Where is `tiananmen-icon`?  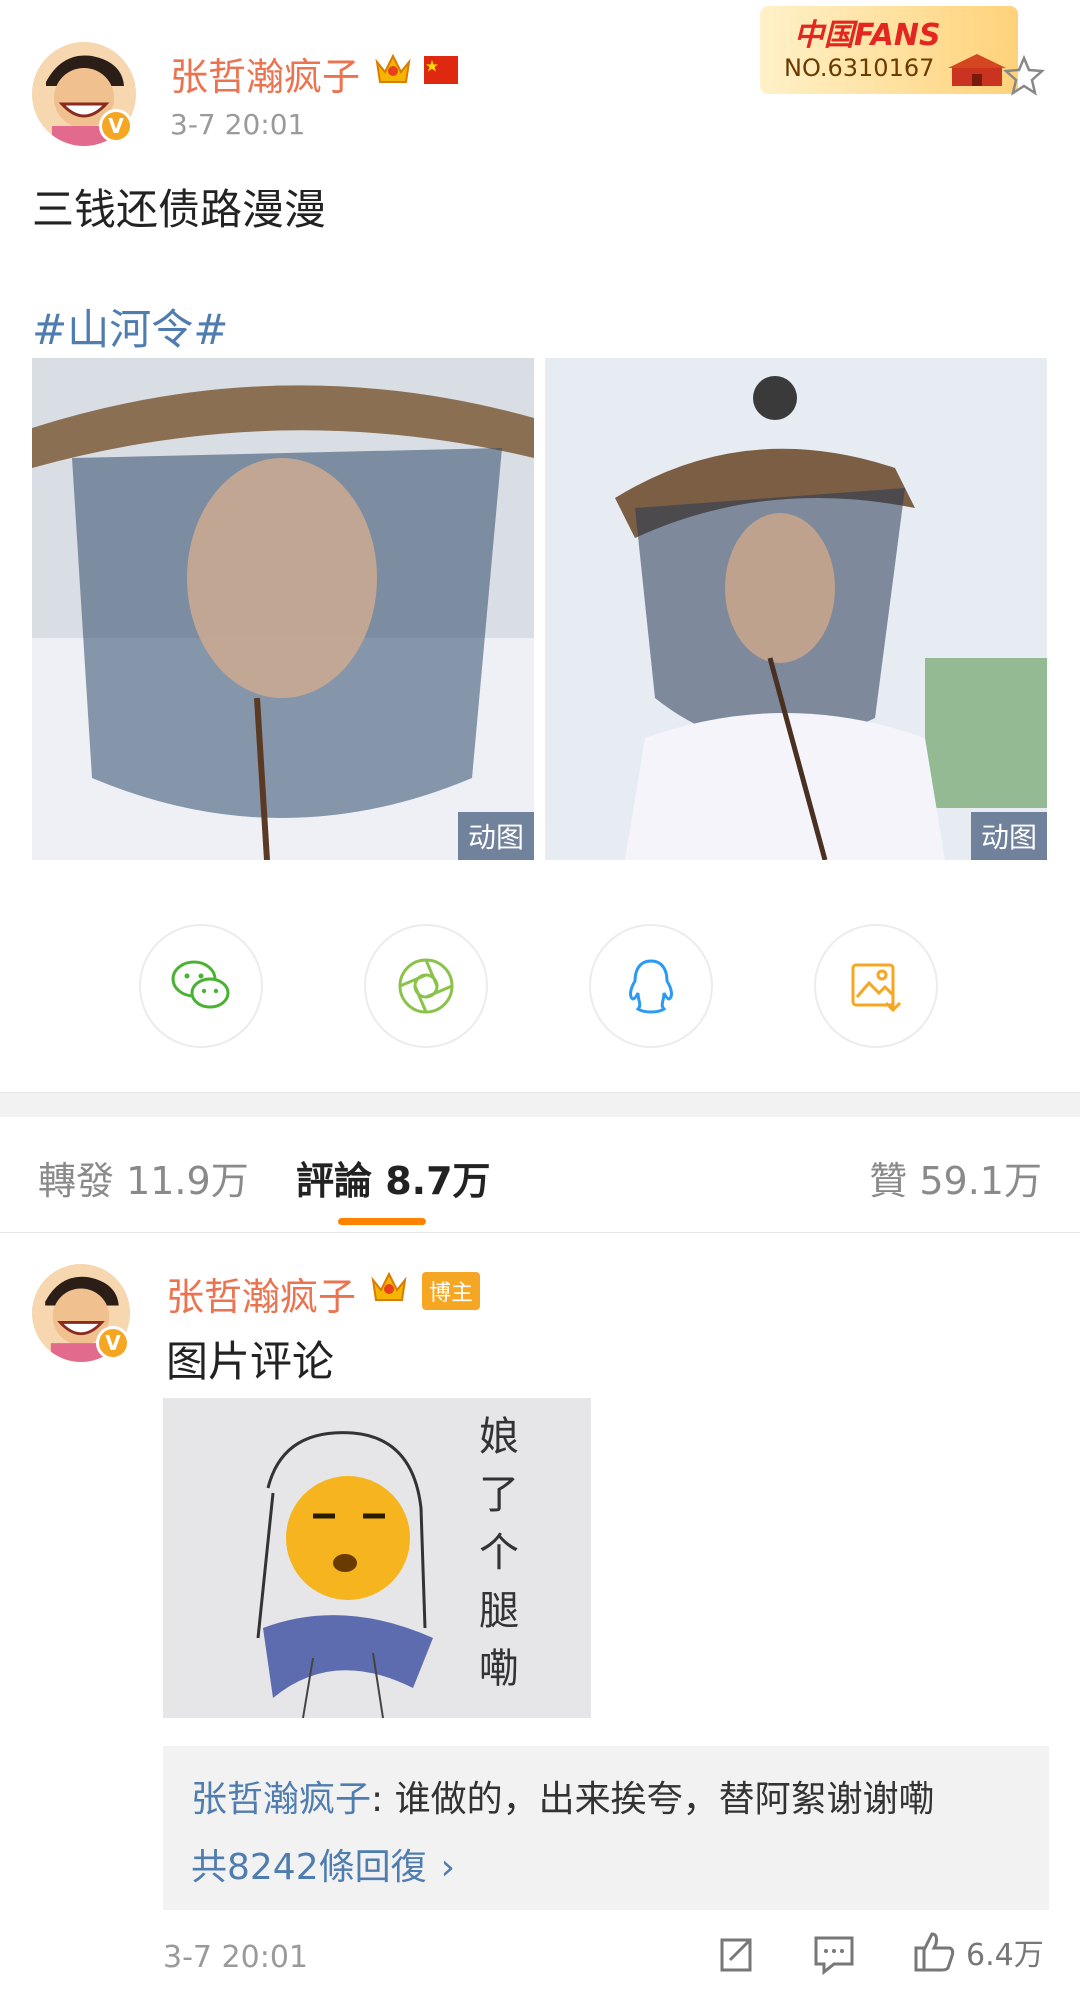 tiananmen-icon is located at coordinates (977, 69).